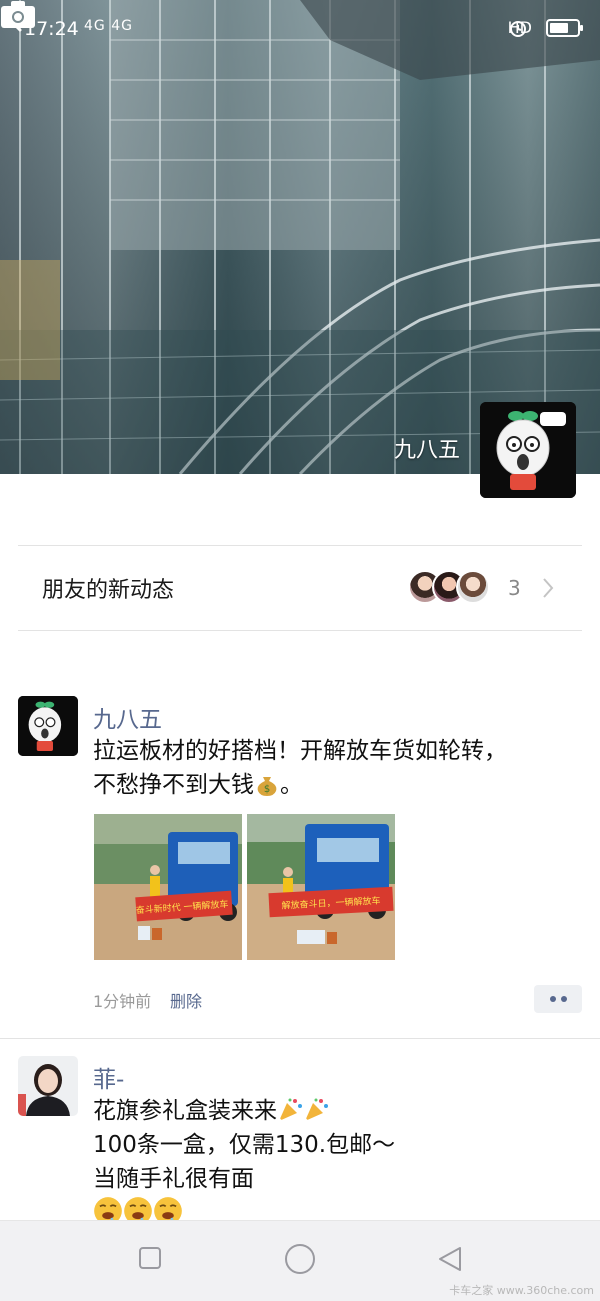 This screenshot has height=1301, width=600. Describe the element at coordinates (300, 768) in the screenshot. I see `post-text: 拉运板材的好搭档！开解放车货如轮转， 不愁挣不到大钱 $ 。` at that location.